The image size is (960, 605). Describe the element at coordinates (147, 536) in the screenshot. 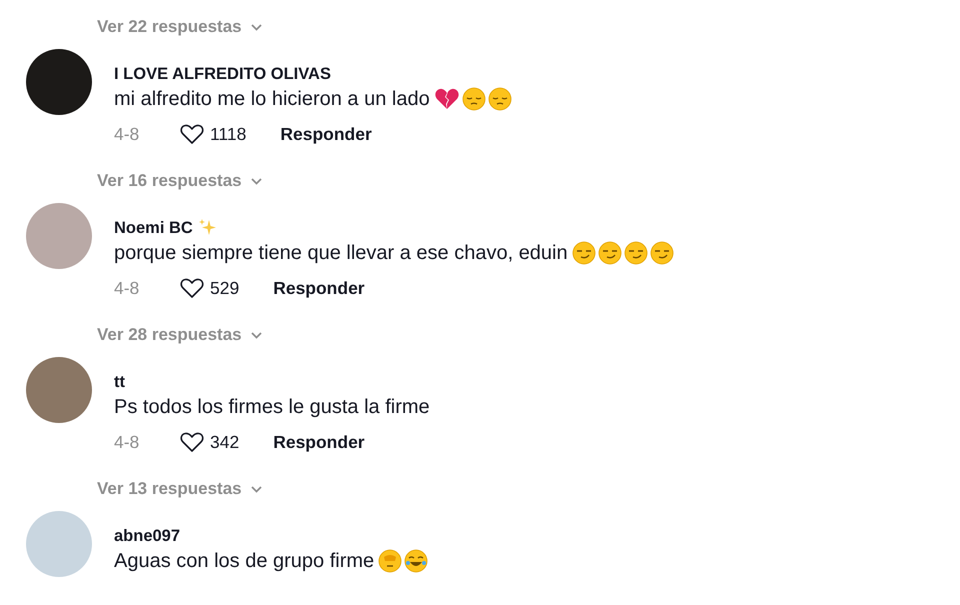

I see `username: abne097` at that location.